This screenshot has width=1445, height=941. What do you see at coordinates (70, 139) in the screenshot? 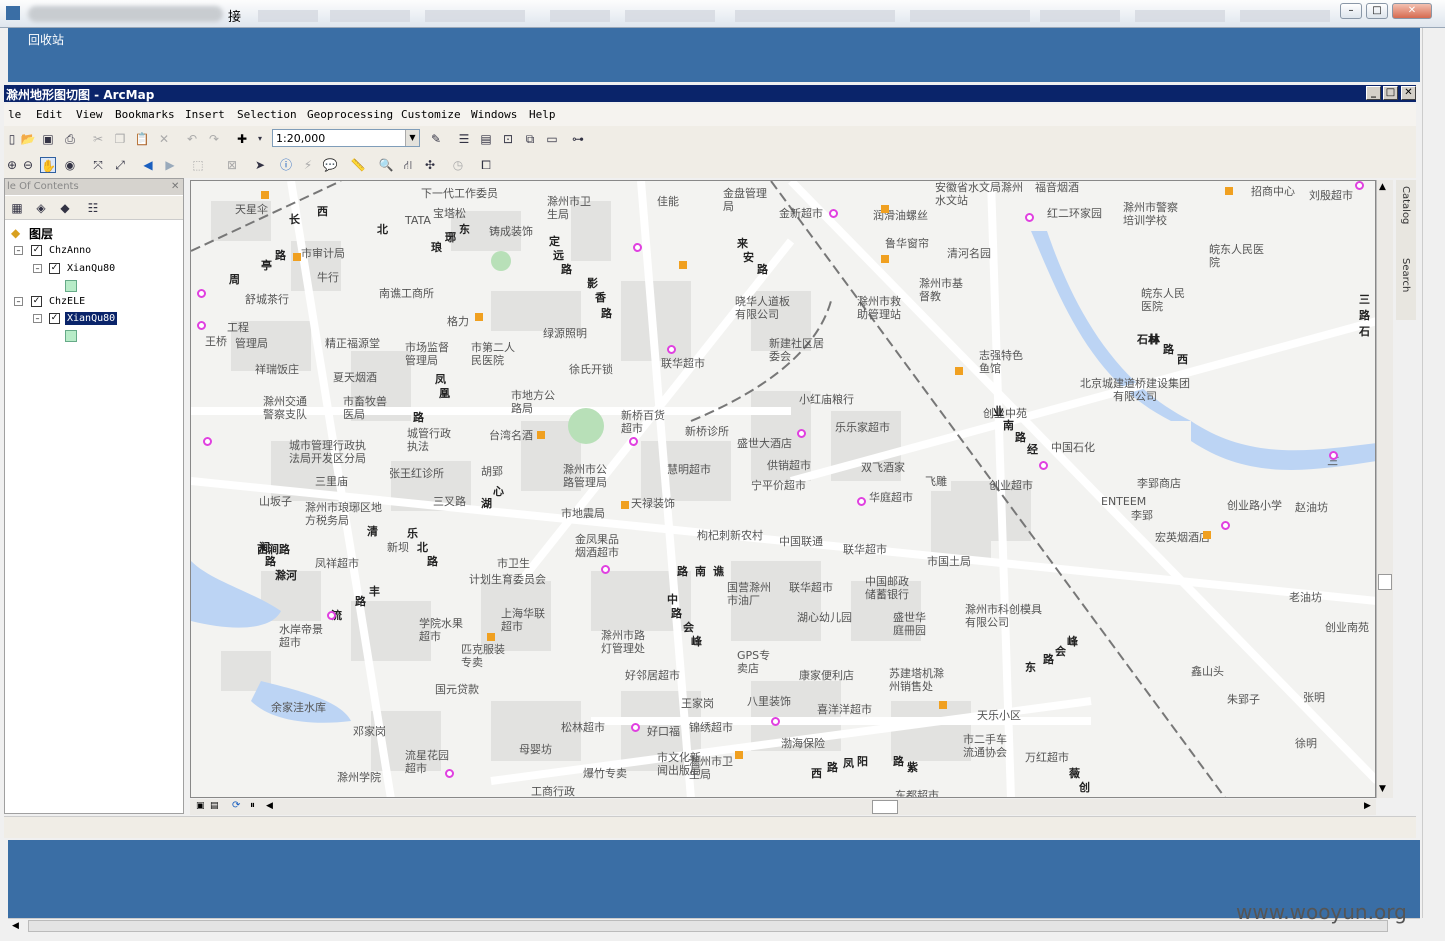
I see `print-icon: ⎙` at bounding box center [70, 139].